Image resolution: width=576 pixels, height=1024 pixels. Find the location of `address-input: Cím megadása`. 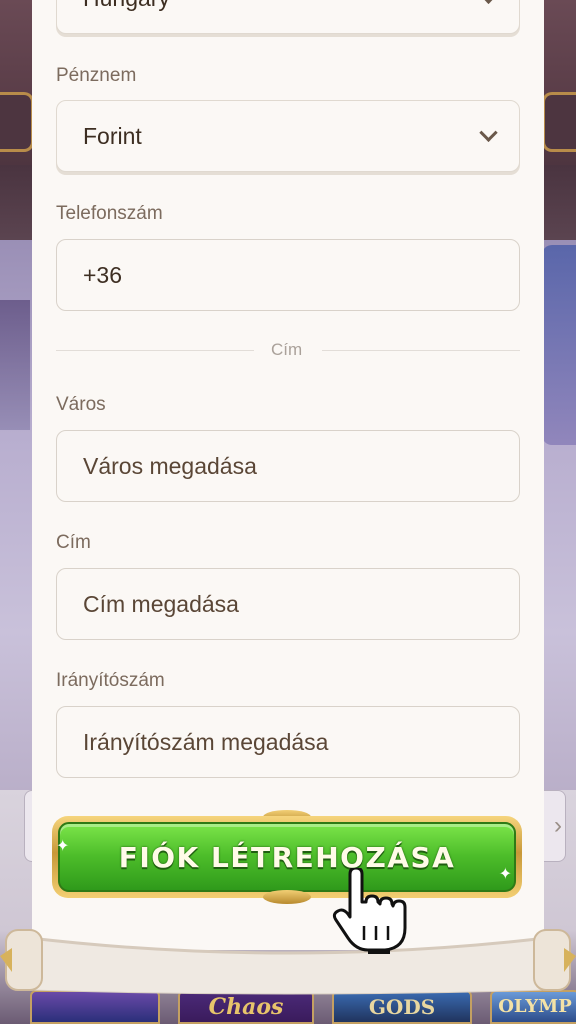

address-input: Cím megadása is located at coordinates (288, 604).